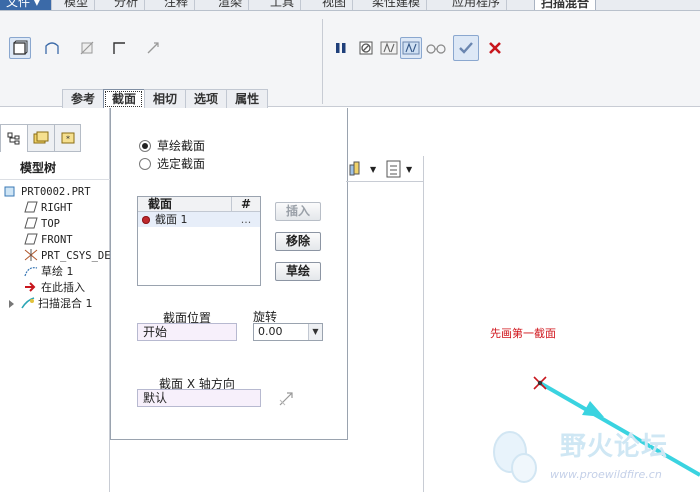 Image resolution: width=700 pixels, height=492 pixels. What do you see at coordinates (298, 271) in the screenshot?
I see `sketch-button: 草绘` at bounding box center [298, 271].